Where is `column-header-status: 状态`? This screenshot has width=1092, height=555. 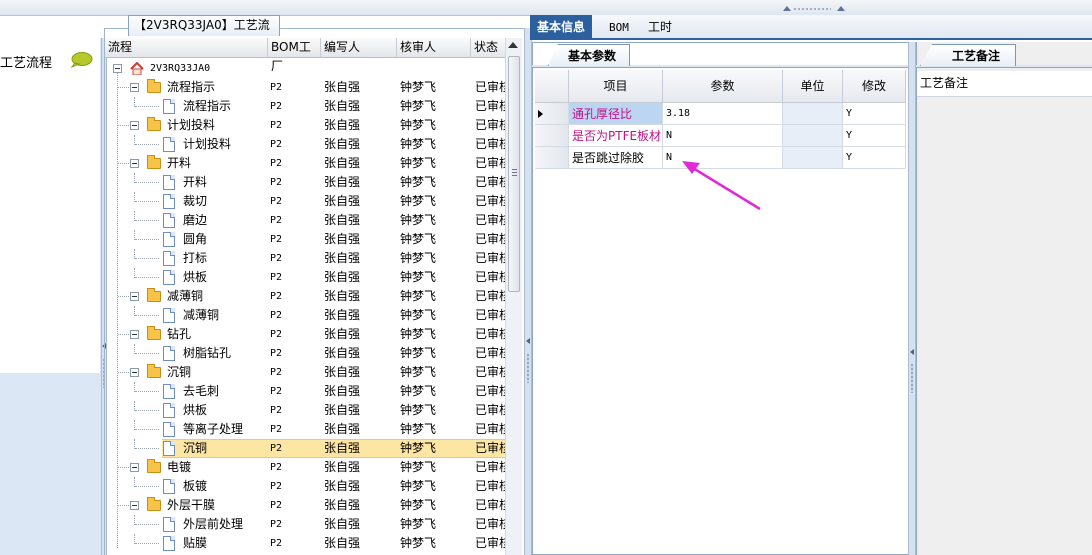 column-header-status: 状态 is located at coordinates (488, 48).